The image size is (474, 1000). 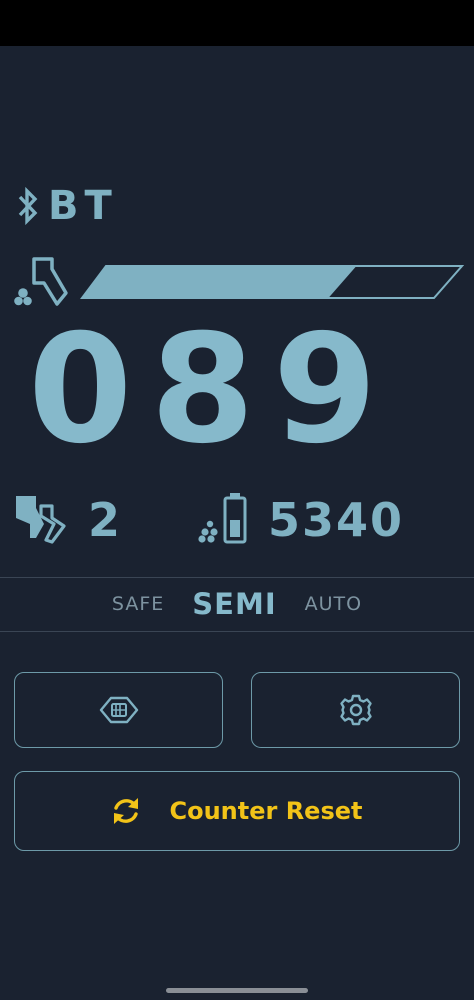 What do you see at coordinates (219, 282) in the screenshot?
I see `ammo-bar-fill` at bounding box center [219, 282].